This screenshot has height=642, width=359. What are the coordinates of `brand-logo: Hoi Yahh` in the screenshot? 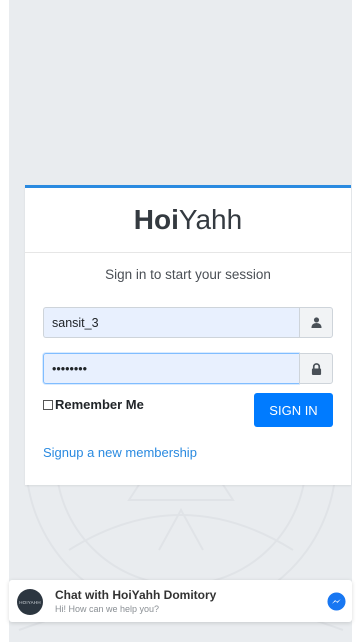 It's located at (188, 220).